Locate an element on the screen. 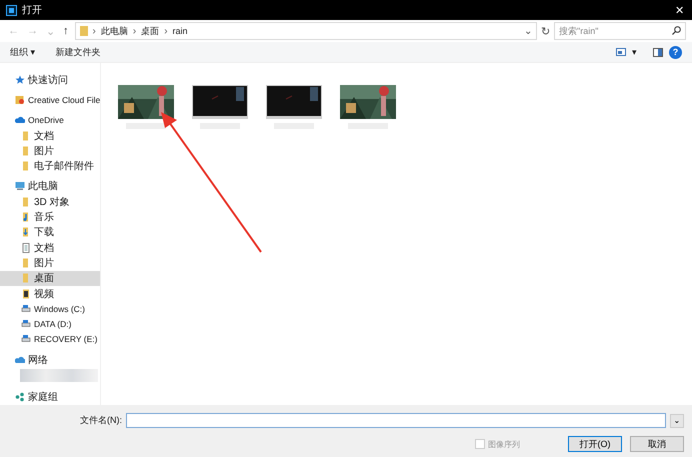 This screenshot has height=457, width=692. sidebar-item: DATA (D:) is located at coordinates (50, 324).